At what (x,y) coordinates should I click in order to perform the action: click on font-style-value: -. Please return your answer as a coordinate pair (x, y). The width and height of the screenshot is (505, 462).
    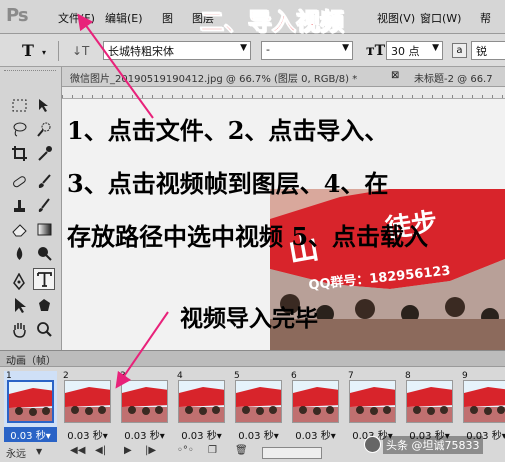
    Looking at the image, I should click on (268, 49).